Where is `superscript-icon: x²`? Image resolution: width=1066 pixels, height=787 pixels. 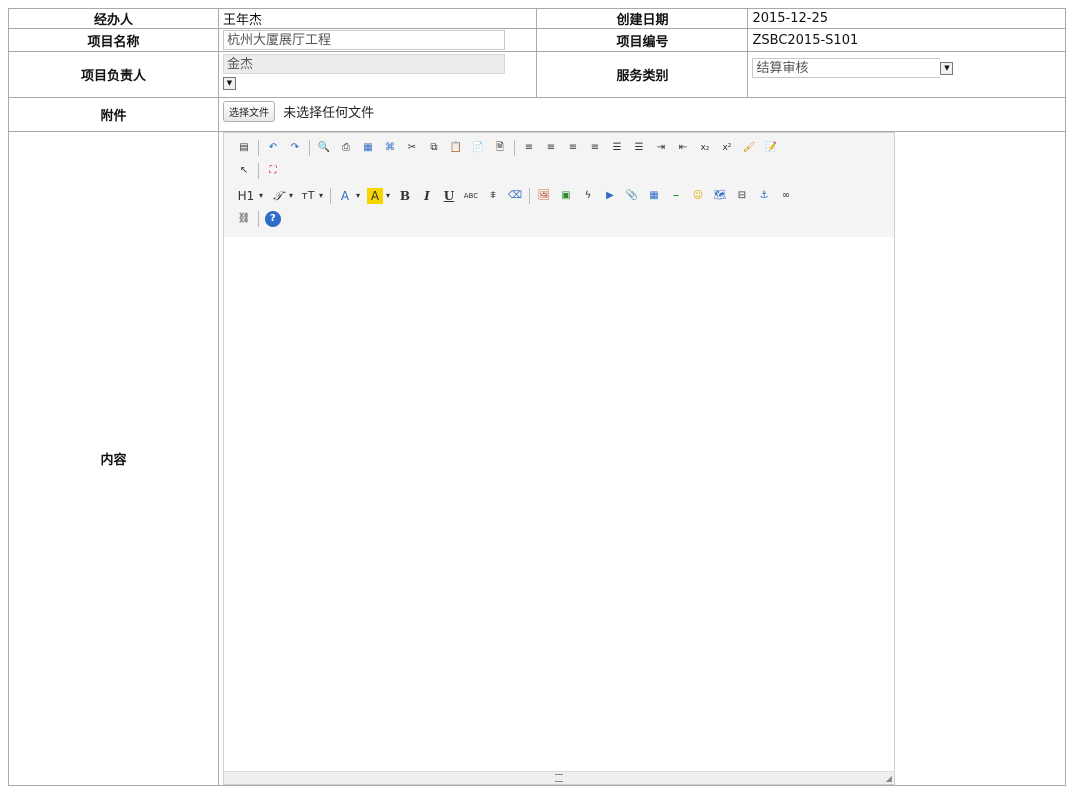 superscript-icon: x² is located at coordinates (727, 148).